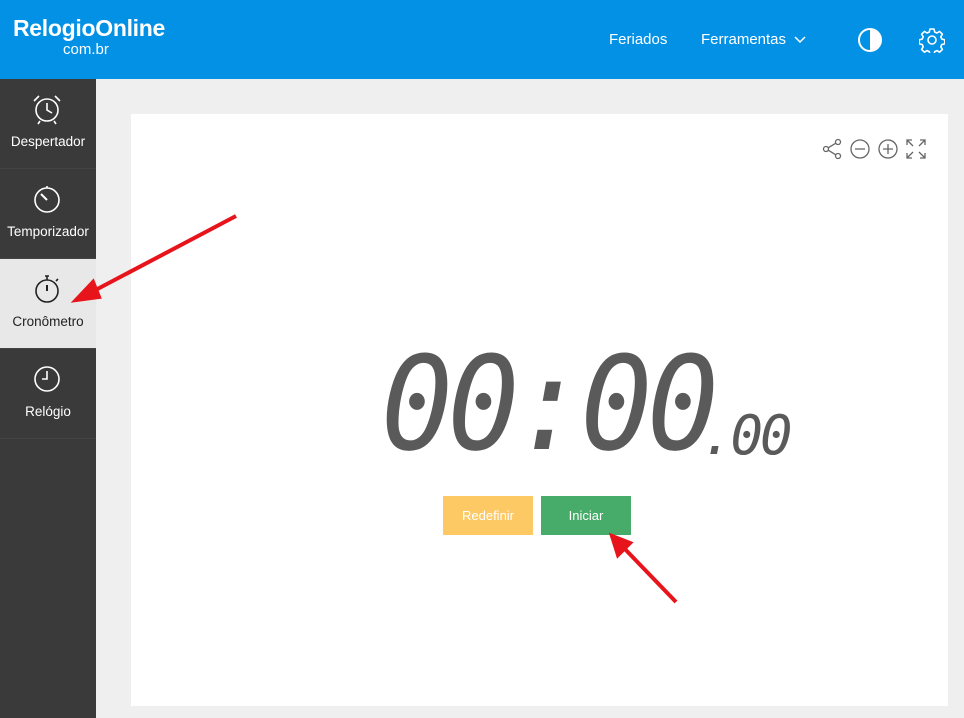 The height and width of the screenshot is (718, 964). I want to click on start-button: Iniciar, so click(586, 515).